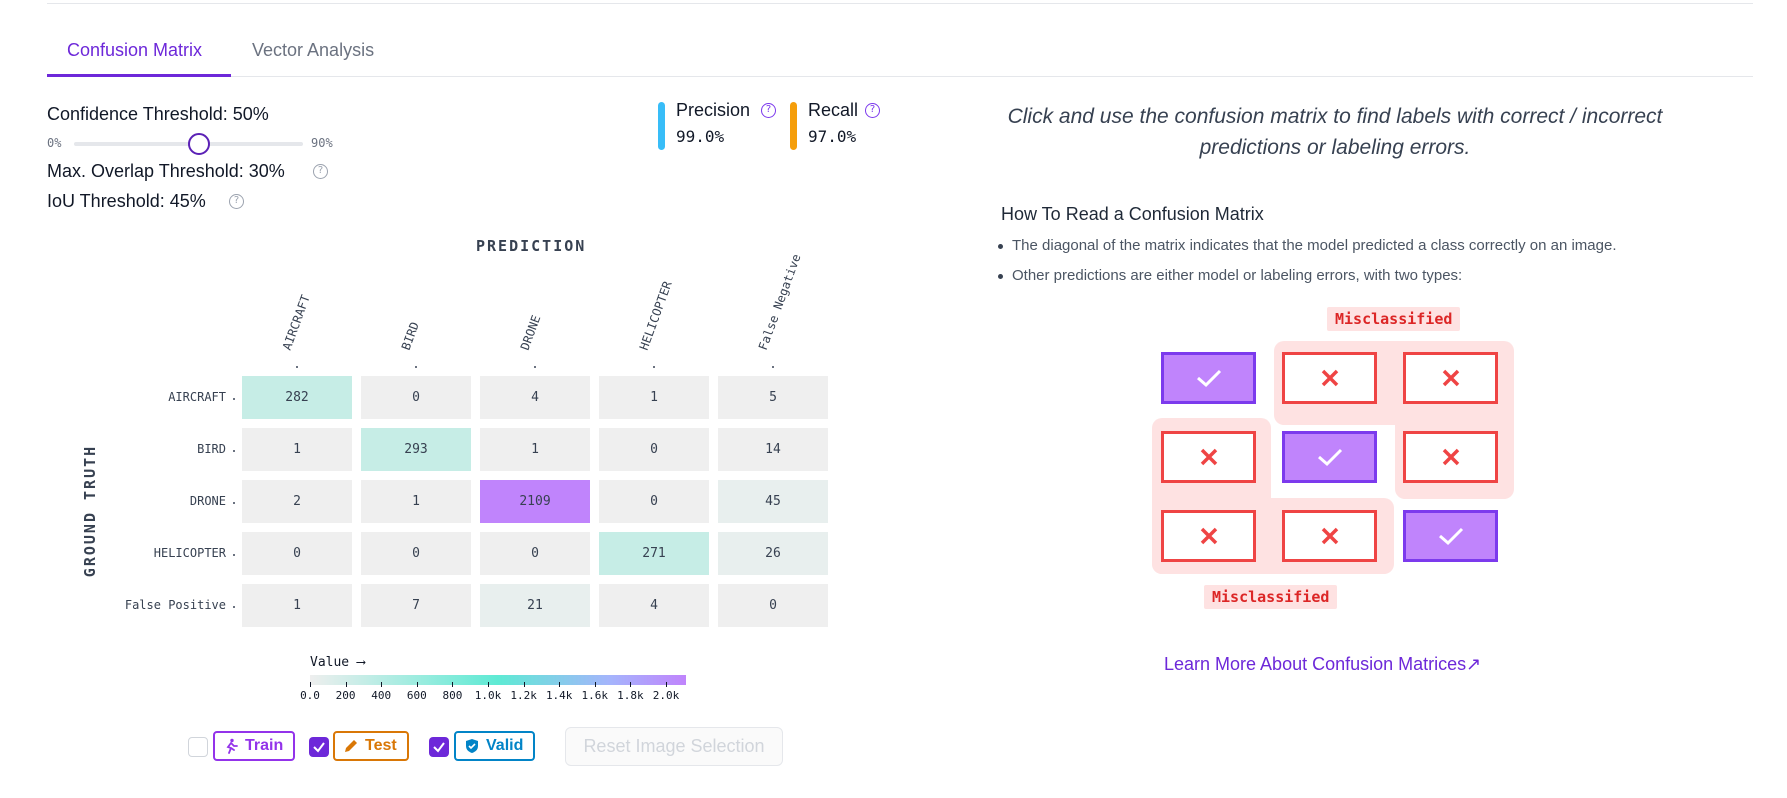  What do you see at coordinates (452, 695) in the screenshot?
I see `legend-tick-label: 800` at bounding box center [452, 695].